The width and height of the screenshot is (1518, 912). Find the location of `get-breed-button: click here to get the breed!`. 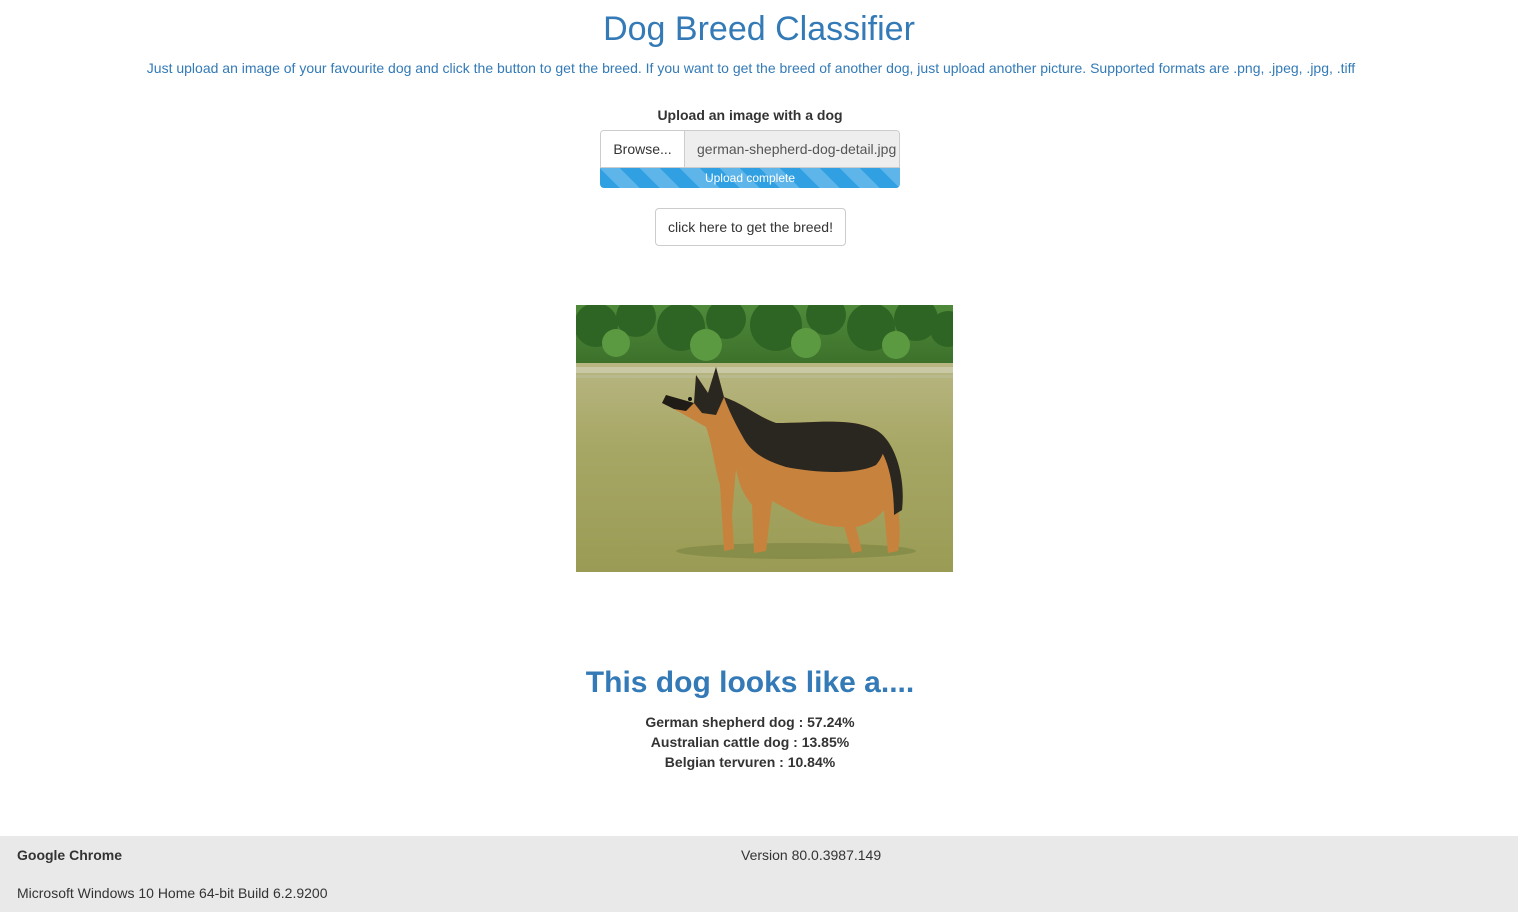

get-breed-button: click here to get the breed! is located at coordinates (750, 227).